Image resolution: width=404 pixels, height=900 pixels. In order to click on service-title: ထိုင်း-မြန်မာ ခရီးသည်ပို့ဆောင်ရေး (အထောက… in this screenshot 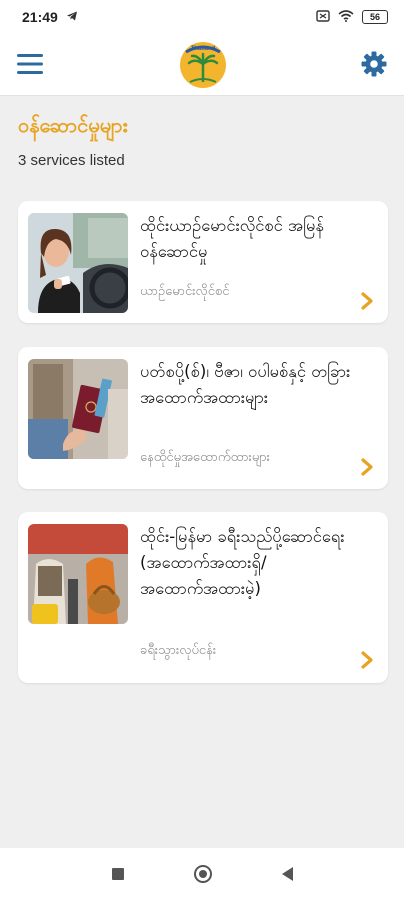, I will do `click(242, 562)`.